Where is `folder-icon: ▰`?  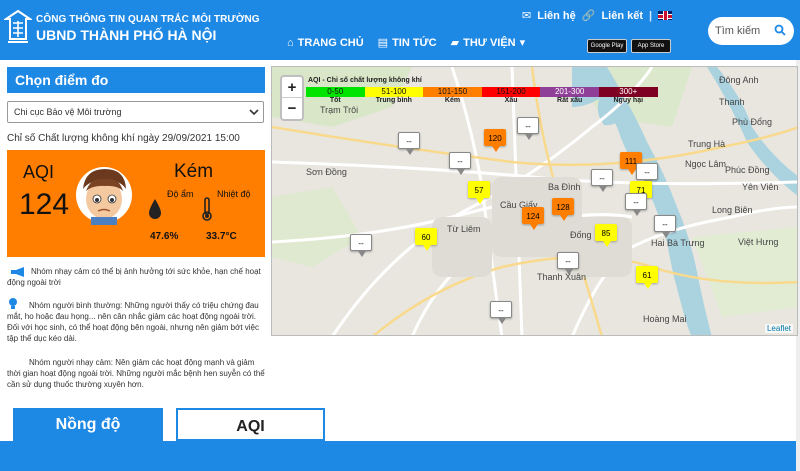 folder-icon: ▰ is located at coordinates (455, 43).